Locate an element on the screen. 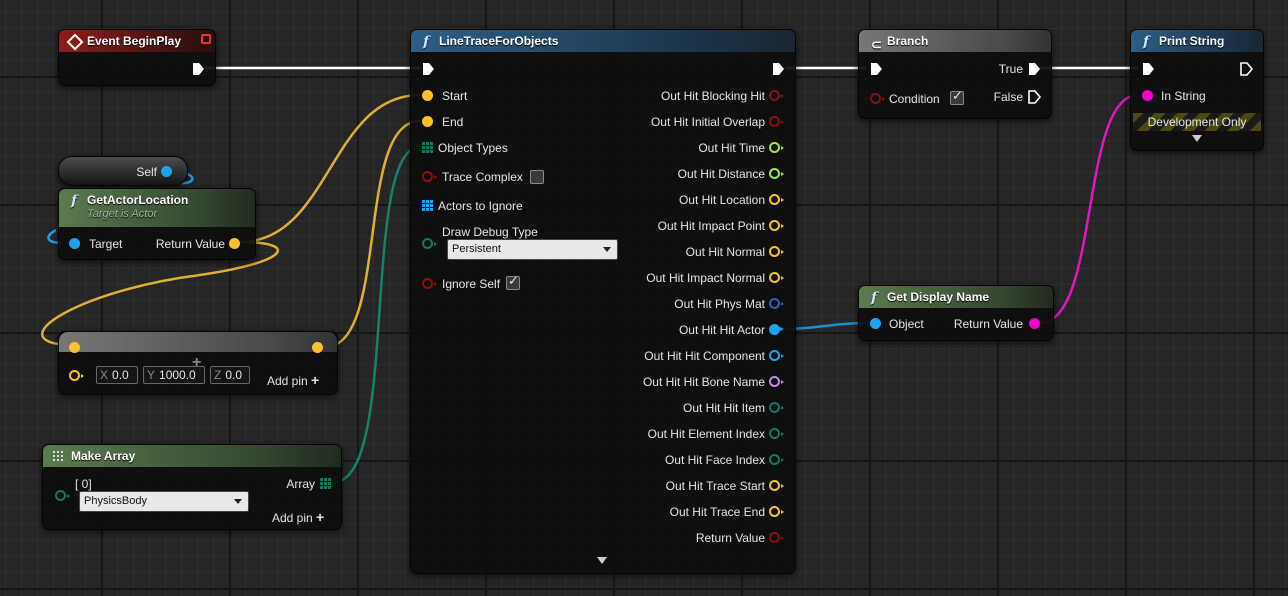 This screenshot has height=596, width=1288. start-input-pin is located at coordinates (427, 95).